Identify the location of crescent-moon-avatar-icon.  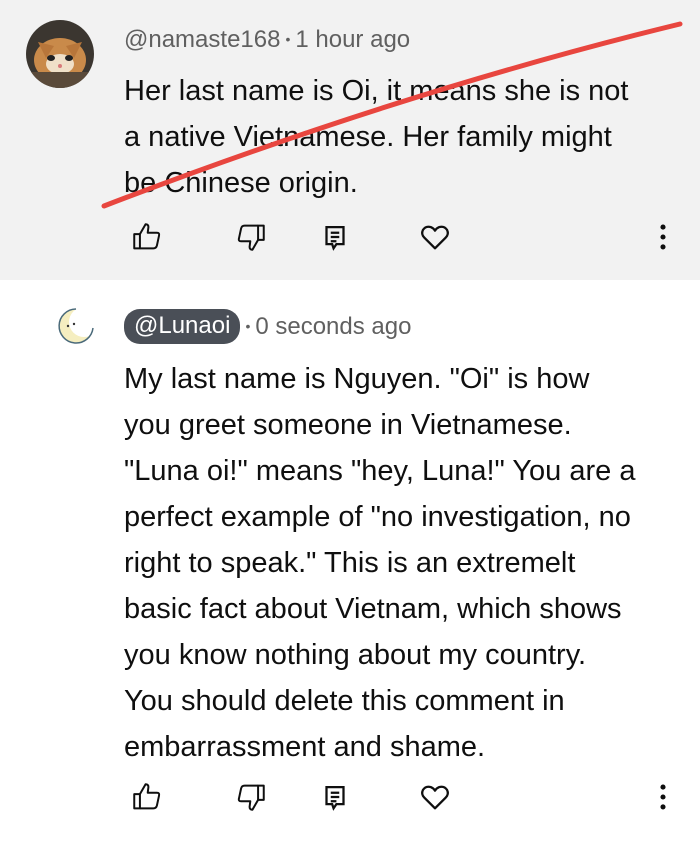
(76, 326).